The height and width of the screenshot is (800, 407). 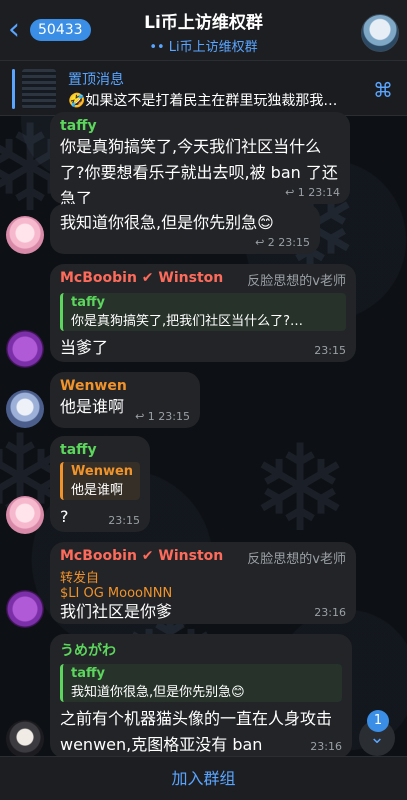 What do you see at coordinates (93, 386) in the screenshot?
I see `message-sender: Wenwen` at bounding box center [93, 386].